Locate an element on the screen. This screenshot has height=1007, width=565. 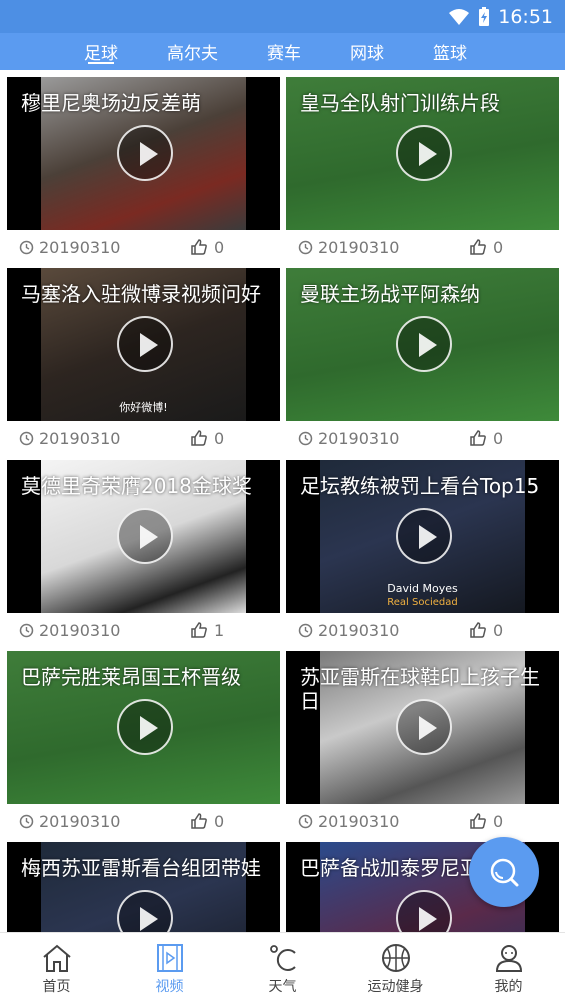
tab-golf: 高尔夫 is located at coordinates (192, 51).